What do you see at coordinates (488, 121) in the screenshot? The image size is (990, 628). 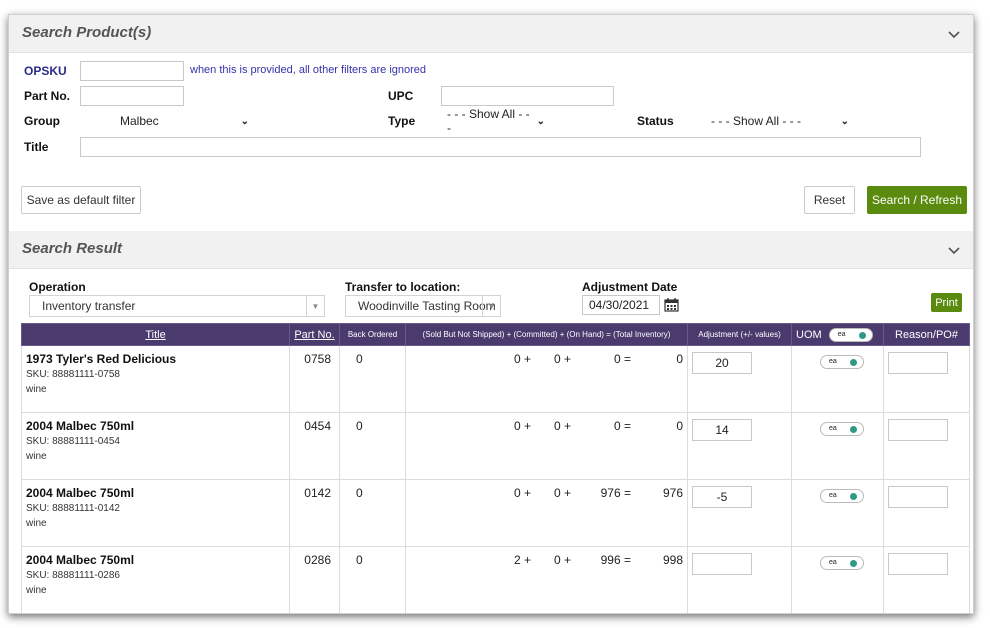 I see `type-select-value: - - - Show All - - -` at bounding box center [488, 121].